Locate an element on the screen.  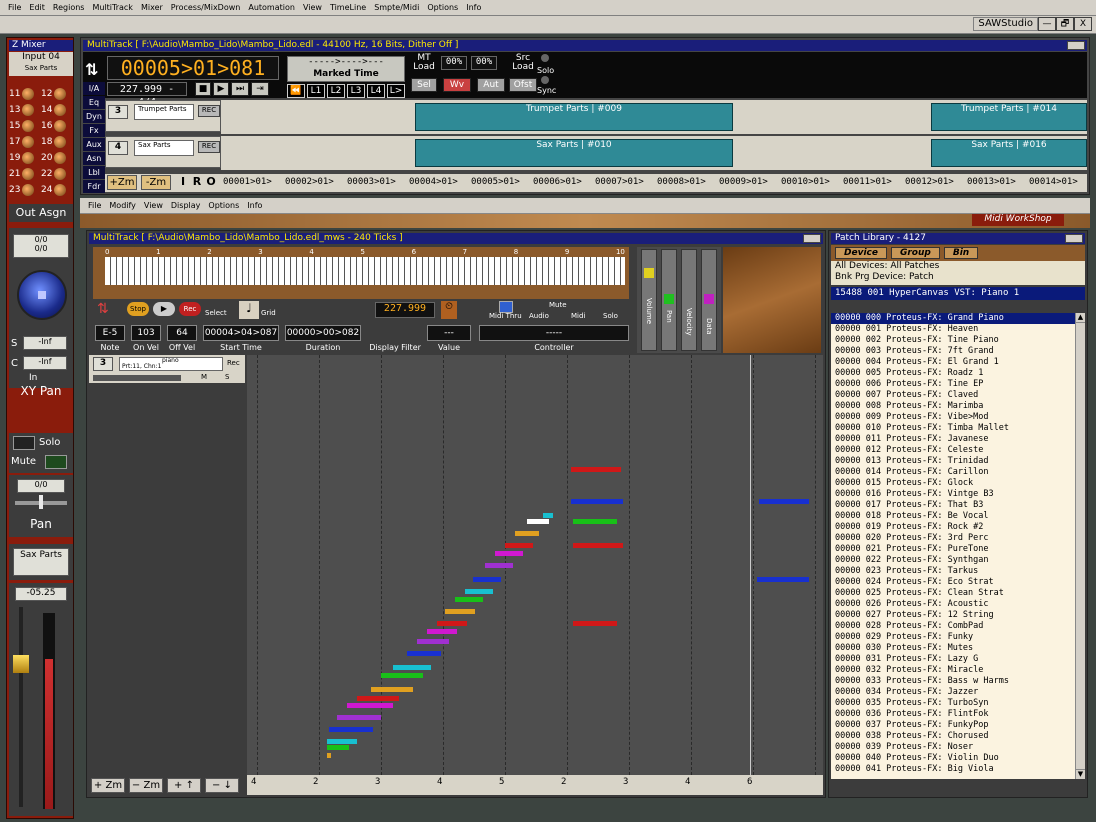
start-time-field: 00004>04>087 is located at coordinates (241, 333).